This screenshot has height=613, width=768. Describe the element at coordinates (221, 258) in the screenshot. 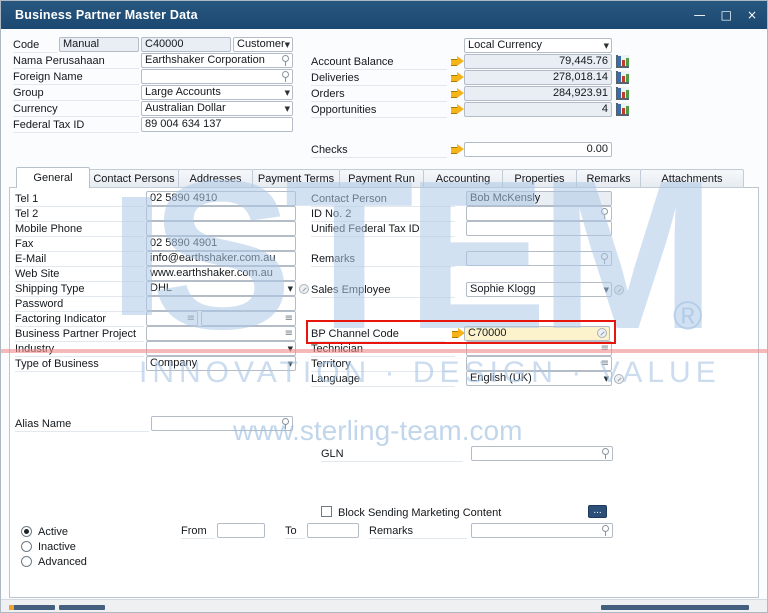

I see `email-field: info@earthshaker.com.au` at that location.